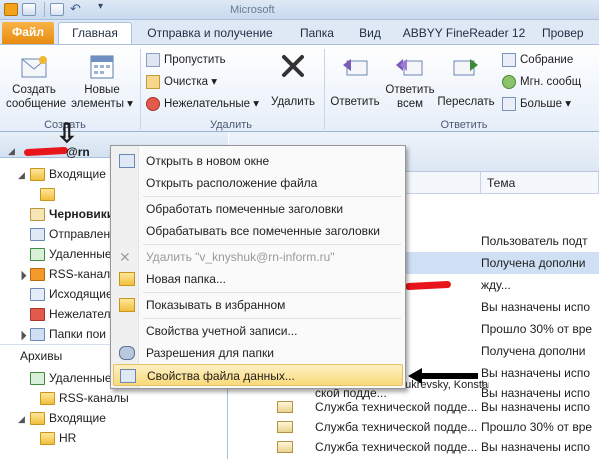 The width and height of the screenshot is (599, 459). I want to click on sent-label: Отправлен, so click(80, 234).